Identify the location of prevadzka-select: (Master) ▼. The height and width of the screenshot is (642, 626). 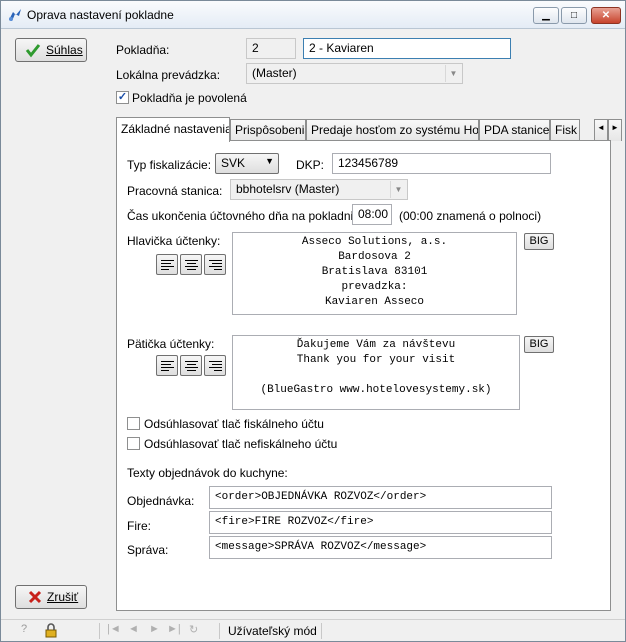
(354, 73).